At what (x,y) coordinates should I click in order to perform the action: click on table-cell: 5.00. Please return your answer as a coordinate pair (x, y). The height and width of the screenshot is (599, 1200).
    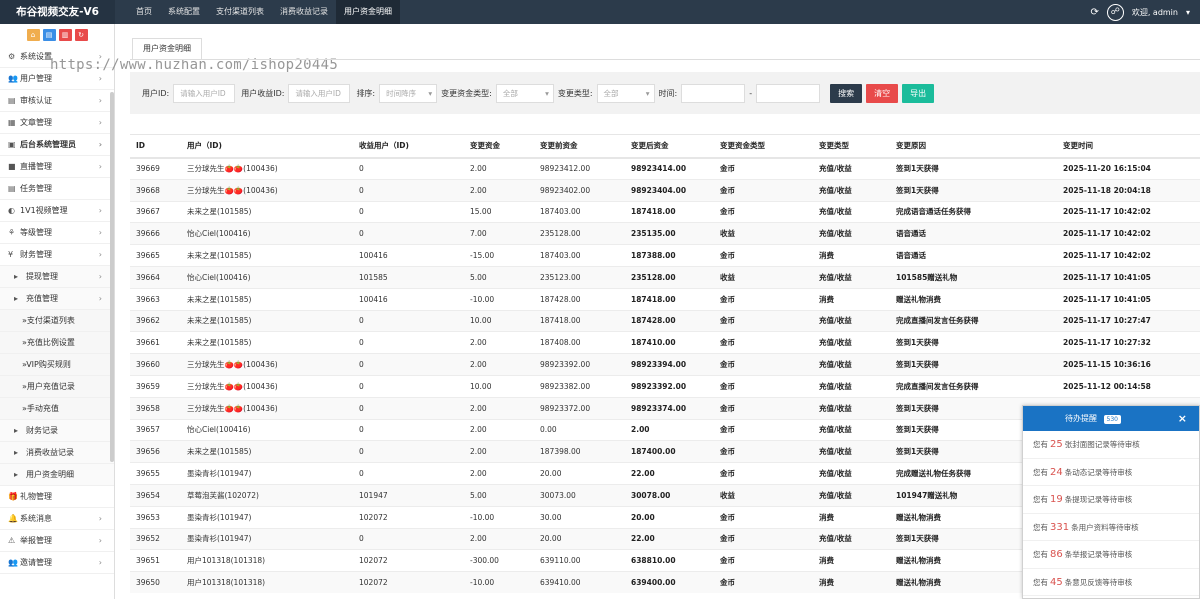
    Looking at the image, I should click on (499, 495).